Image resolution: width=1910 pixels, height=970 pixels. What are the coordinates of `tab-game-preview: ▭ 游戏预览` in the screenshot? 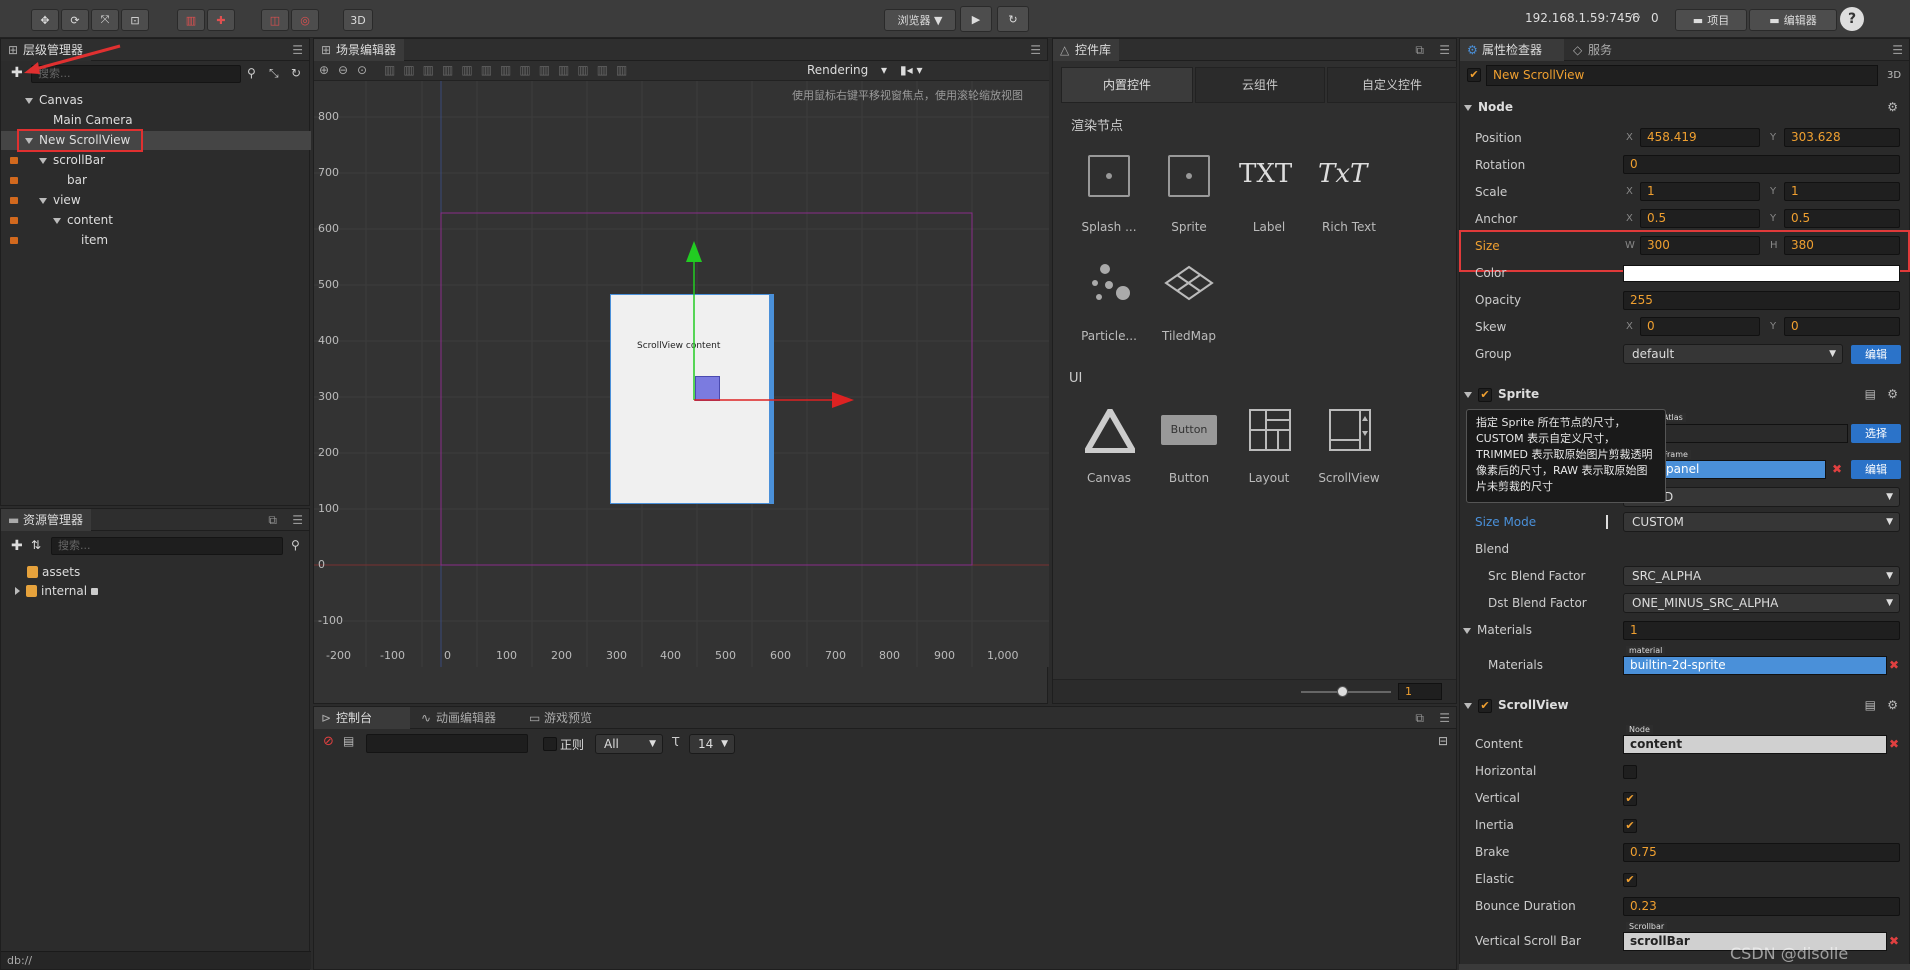 It's located at (570, 718).